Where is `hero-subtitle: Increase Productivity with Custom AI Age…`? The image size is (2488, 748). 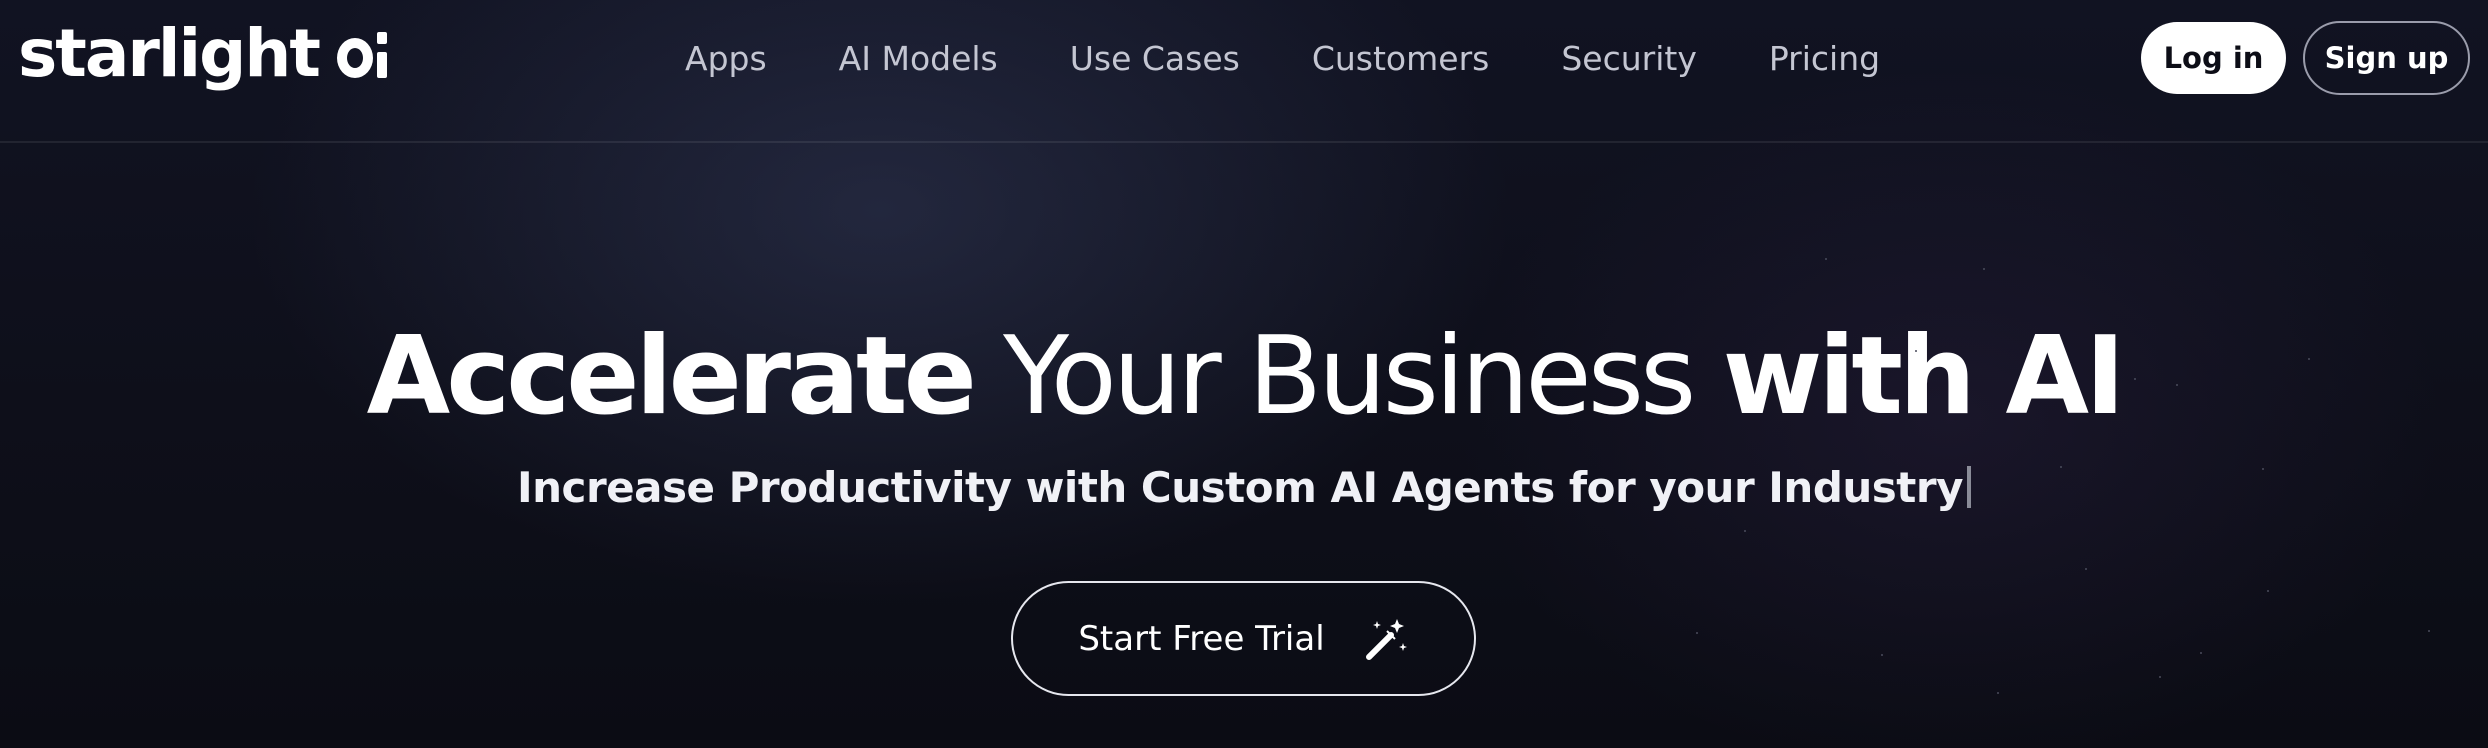
hero-subtitle: Increase Productivity with Custom AI Age… is located at coordinates (1244, 488).